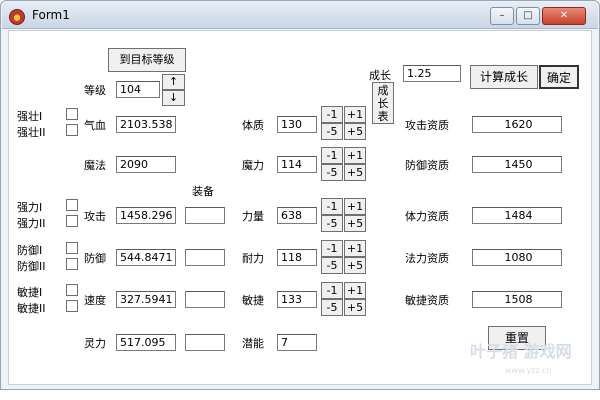 The height and width of the screenshot is (400, 600). Describe the element at coordinates (332, 248) in the screenshot. I see `end-minus1-button: -1` at that location.